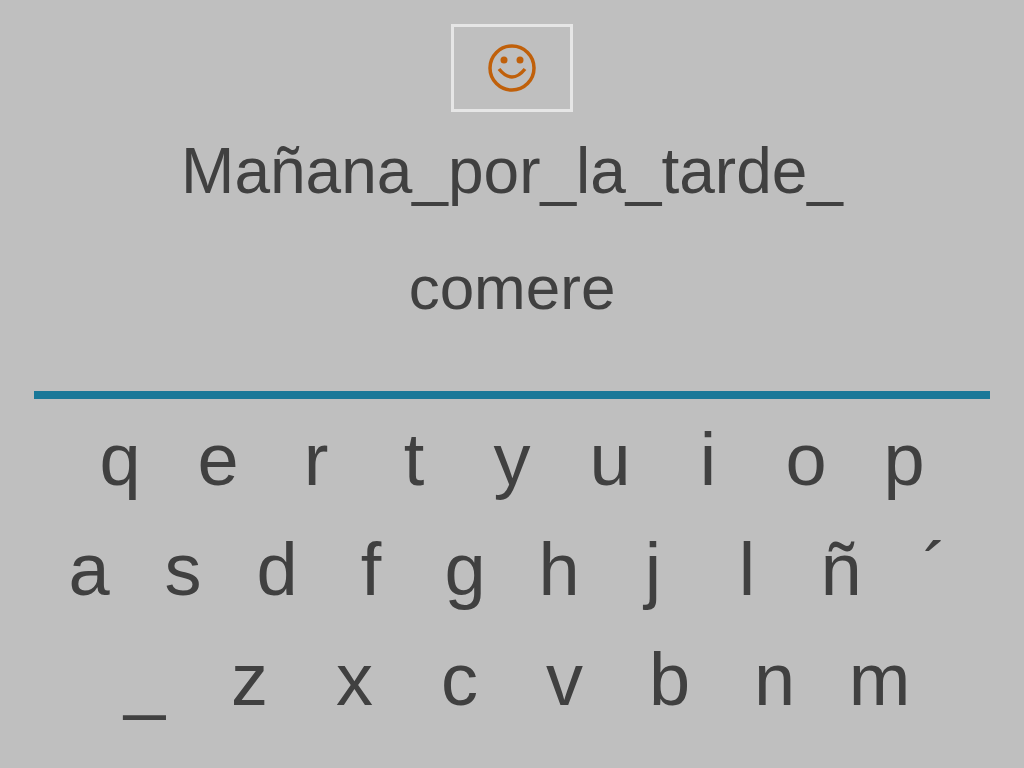 The height and width of the screenshot is (768, 1024). I want to click on letter-key: ñ, so click(841, 570).